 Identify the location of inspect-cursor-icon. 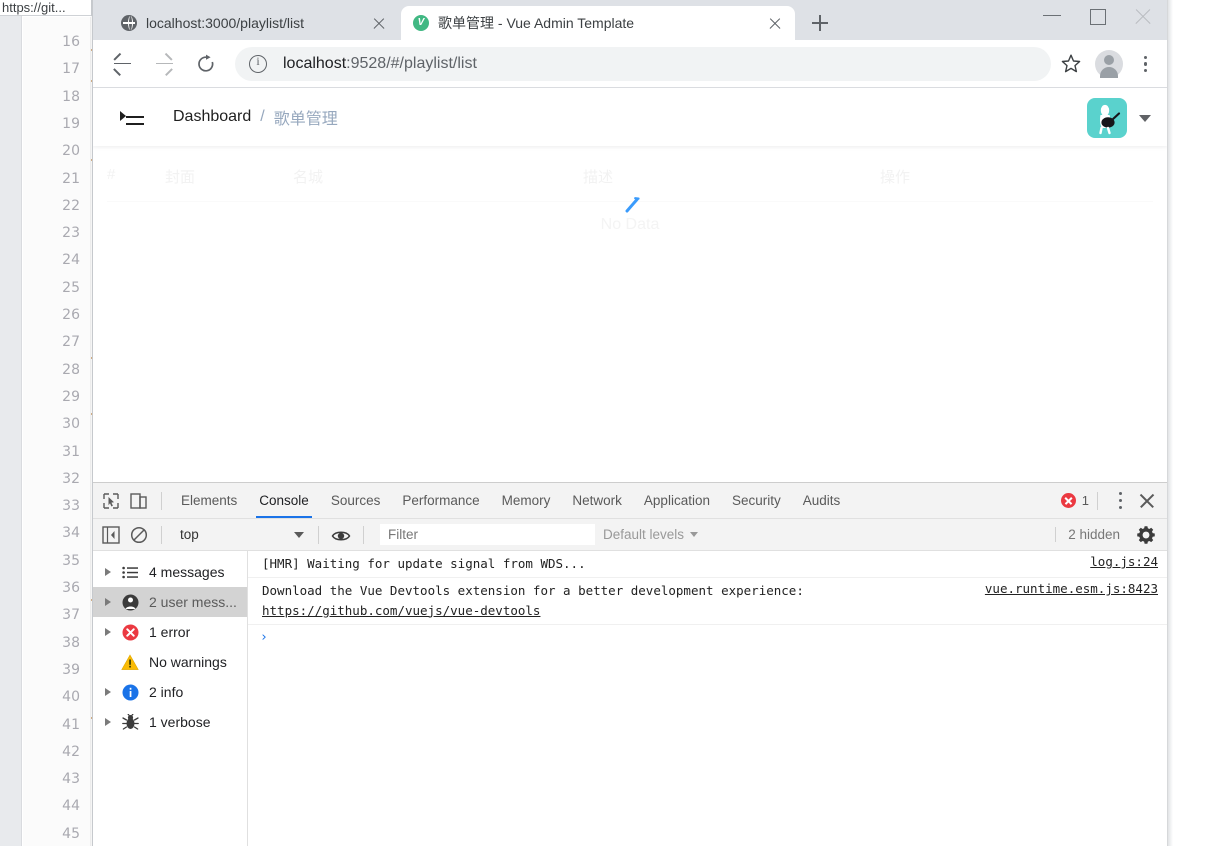
(111, 501).